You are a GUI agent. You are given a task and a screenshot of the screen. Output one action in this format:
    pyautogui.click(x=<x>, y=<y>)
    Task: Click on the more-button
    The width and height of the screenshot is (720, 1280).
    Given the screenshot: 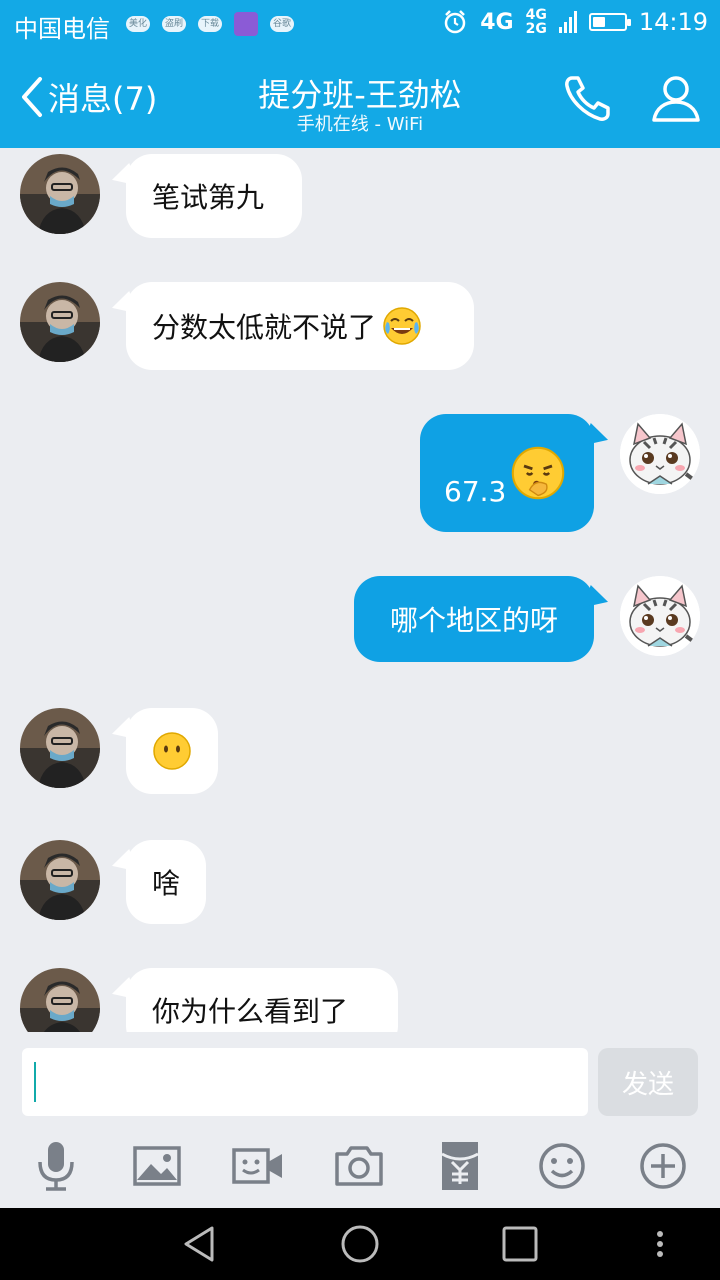 What is the action you would take?
    pyautogui.click(x=663, y=1166)
    